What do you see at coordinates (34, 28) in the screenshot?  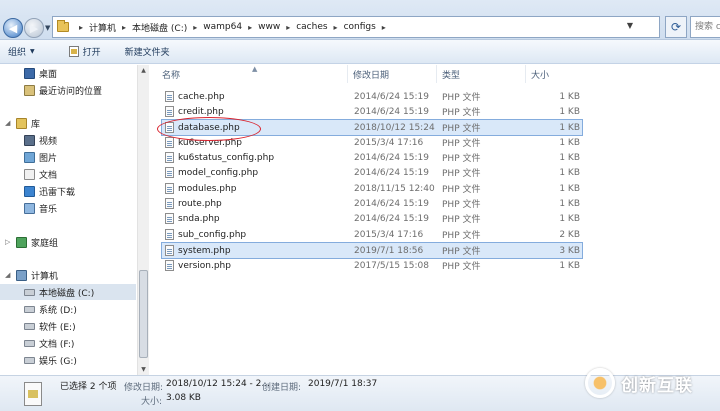 I see `forward-button: ▶` at bounding box center [34, 28].